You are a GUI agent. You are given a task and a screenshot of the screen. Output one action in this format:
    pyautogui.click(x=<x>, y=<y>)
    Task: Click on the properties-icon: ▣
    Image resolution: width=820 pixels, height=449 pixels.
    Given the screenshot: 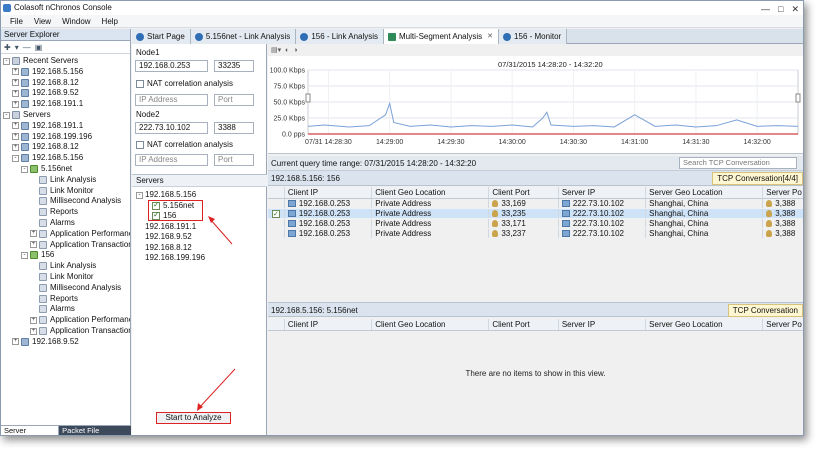 What is the action you would take?
    pyautogui.click(x=39, y=47)
    